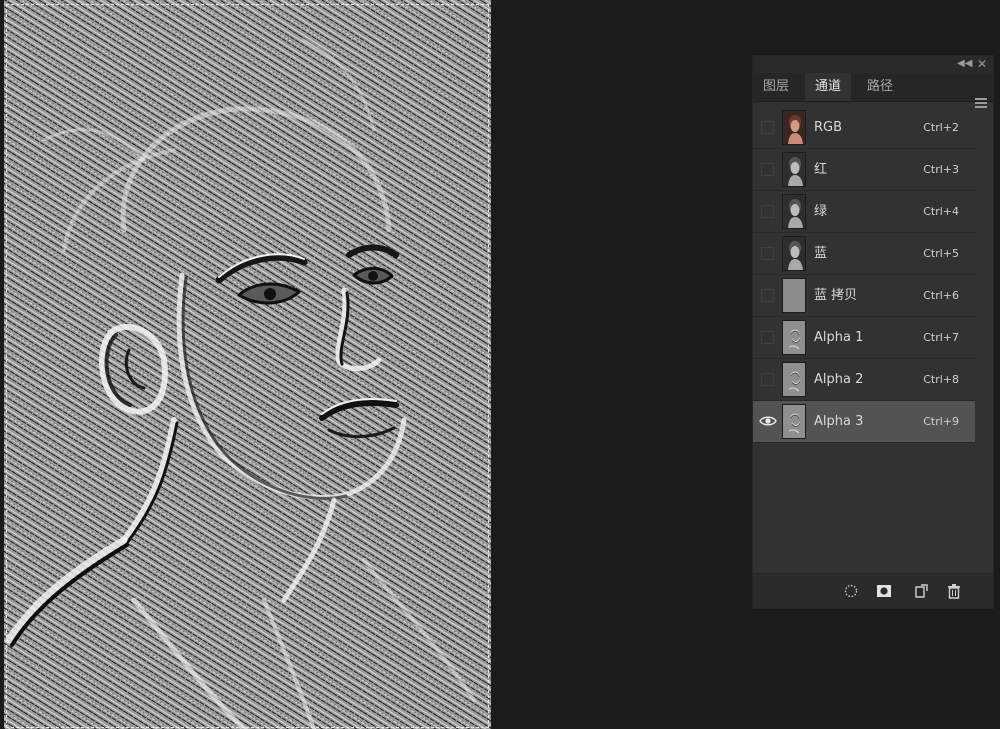 The width and height of the screenshot is (1000, 729). I want to click on channel-row: 红 Ctrl+3, so click(864, 170).